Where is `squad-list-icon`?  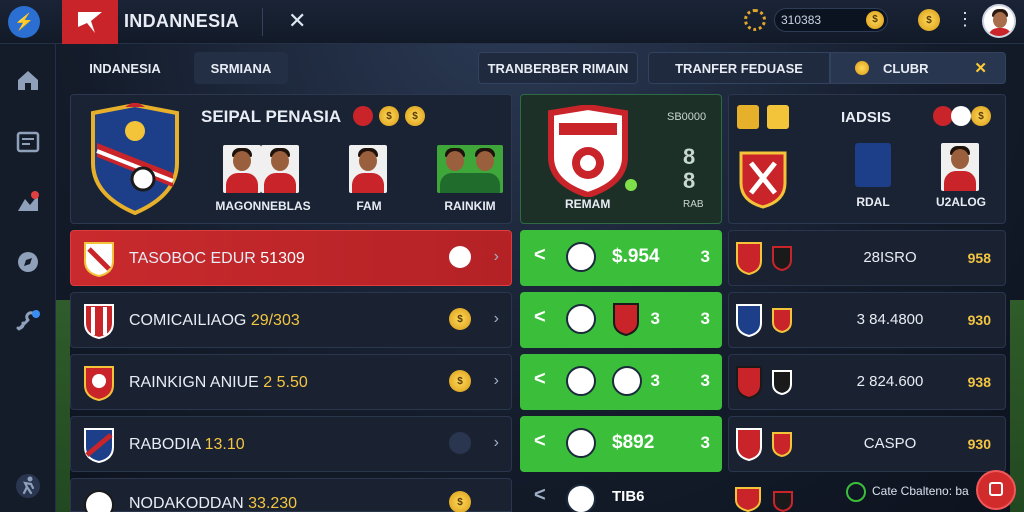 squad-list-icon is located at coordinates (28, 142).